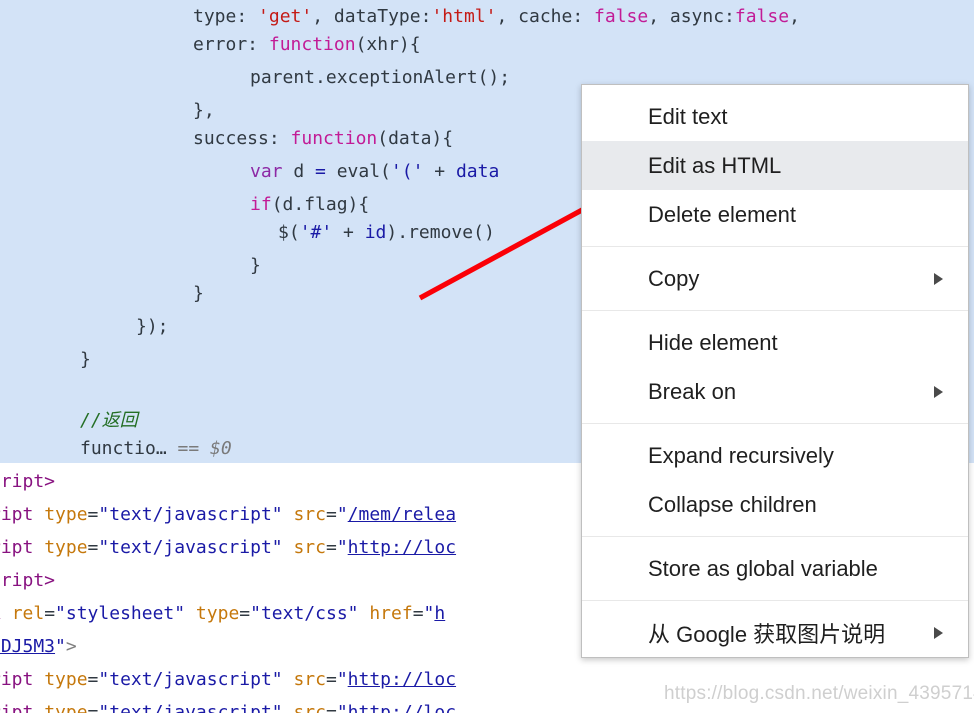 This screenshot has height=713, width=974. Describe the element at coordinates (120, 613) in the screenshot. I see `code-token: "stylesheet"` at that location.